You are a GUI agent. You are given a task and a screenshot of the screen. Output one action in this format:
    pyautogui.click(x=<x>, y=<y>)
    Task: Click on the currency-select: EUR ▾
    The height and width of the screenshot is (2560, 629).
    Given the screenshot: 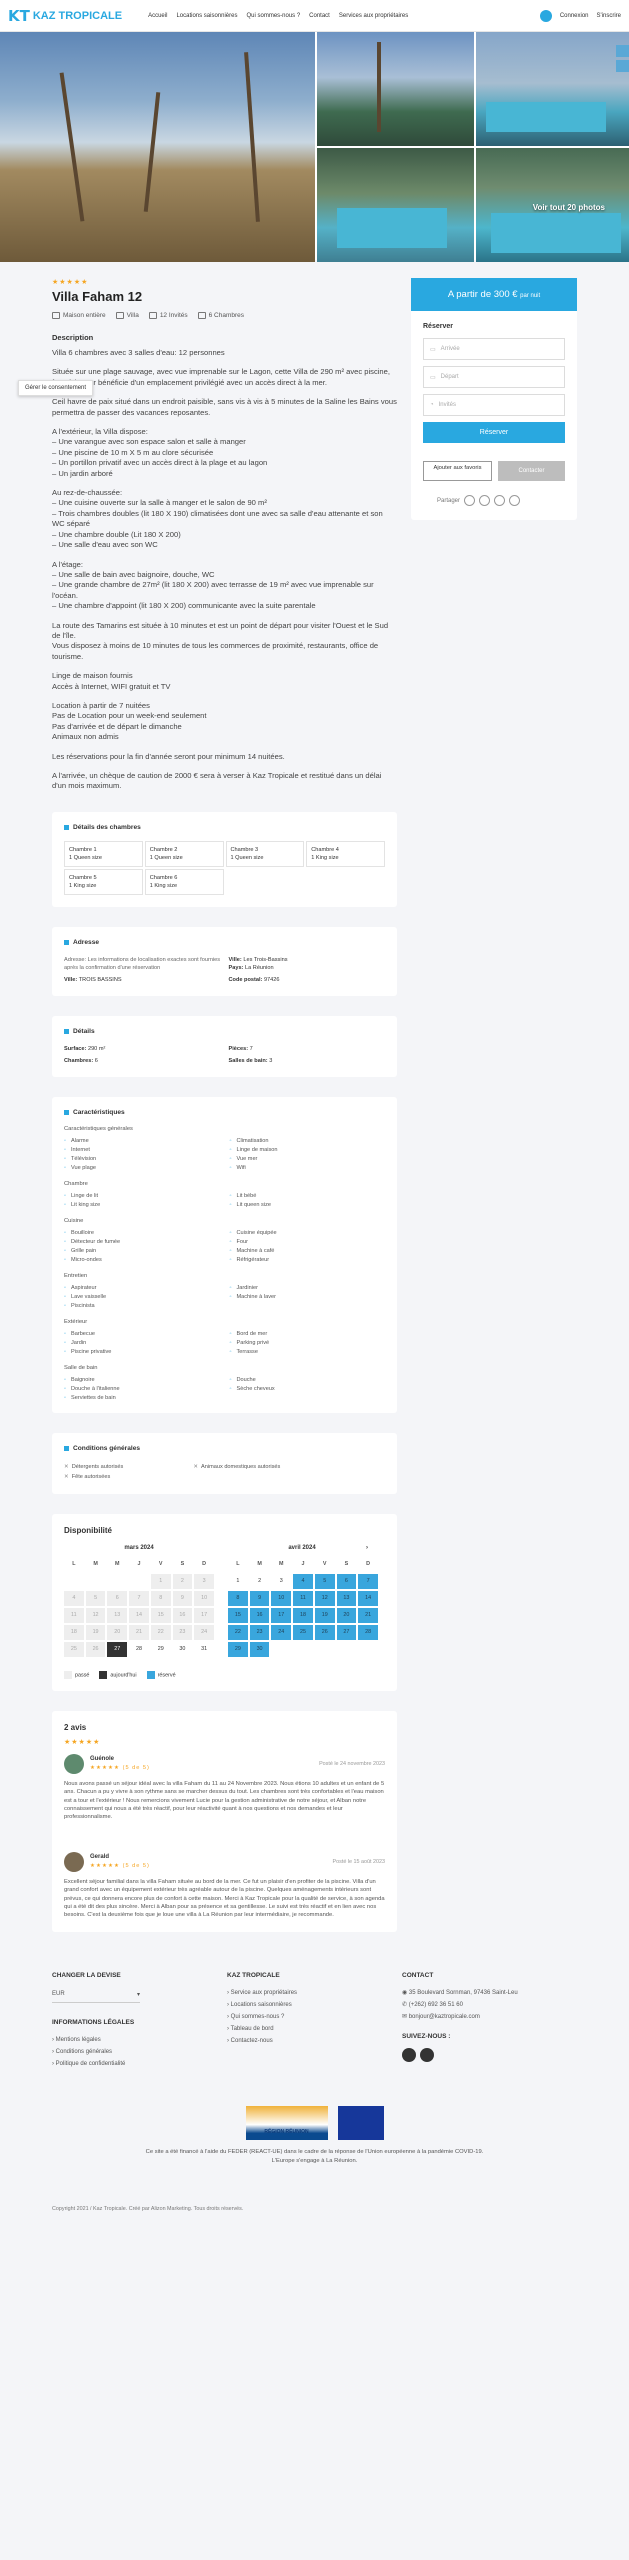 What is the action you would take?
    pyautogui.click(x=96, y=1995)
    